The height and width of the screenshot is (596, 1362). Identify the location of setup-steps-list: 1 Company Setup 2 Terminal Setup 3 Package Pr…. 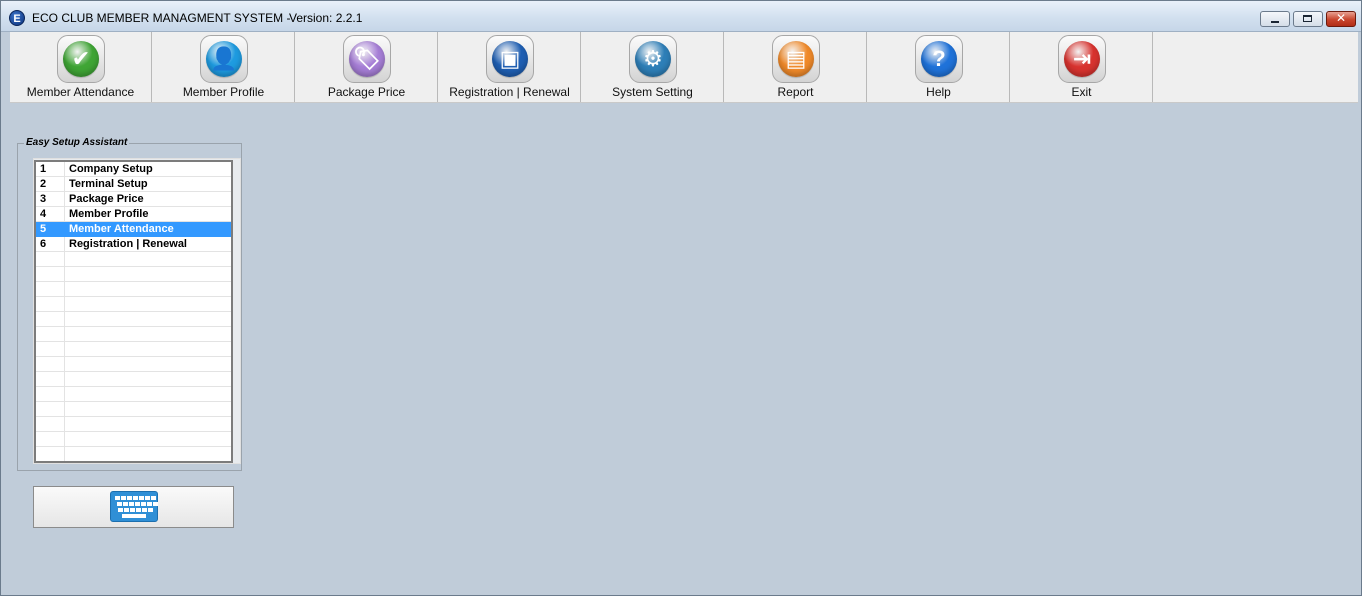
(133, 311).